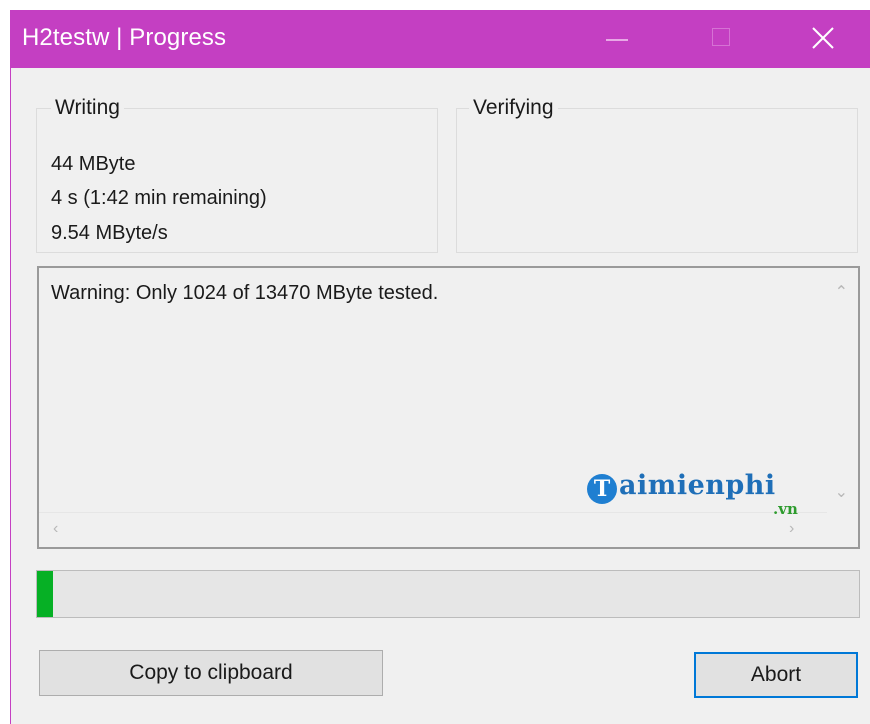  What do you see at coordinates (841, 492) in the screenshot?
I see `scroll-down-icon: ⌄` at bounding box center [841, 492].